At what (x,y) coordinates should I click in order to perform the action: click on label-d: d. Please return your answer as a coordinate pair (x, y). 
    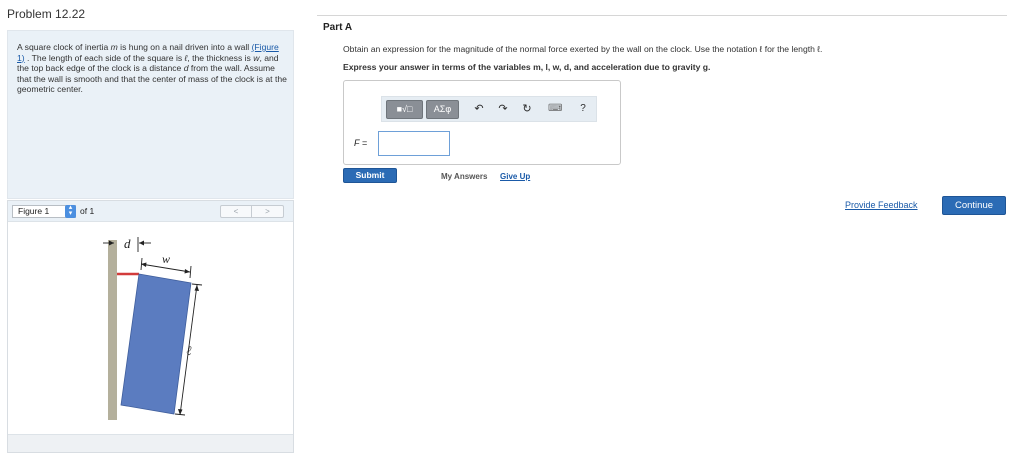
    Looking at the image, I should click on (127, 243).